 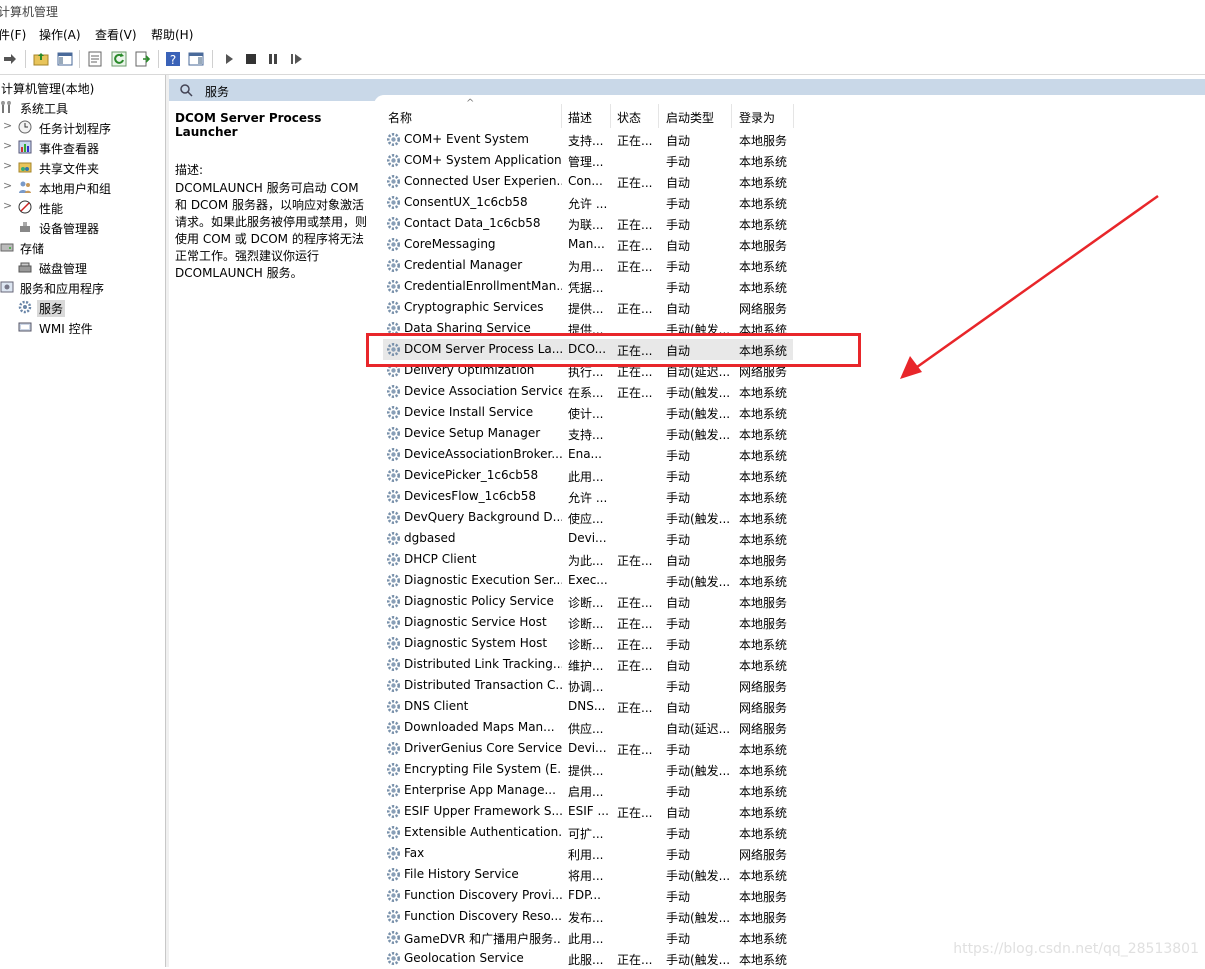 I want to click on action-pane-icon, so click(x=196, y=59).